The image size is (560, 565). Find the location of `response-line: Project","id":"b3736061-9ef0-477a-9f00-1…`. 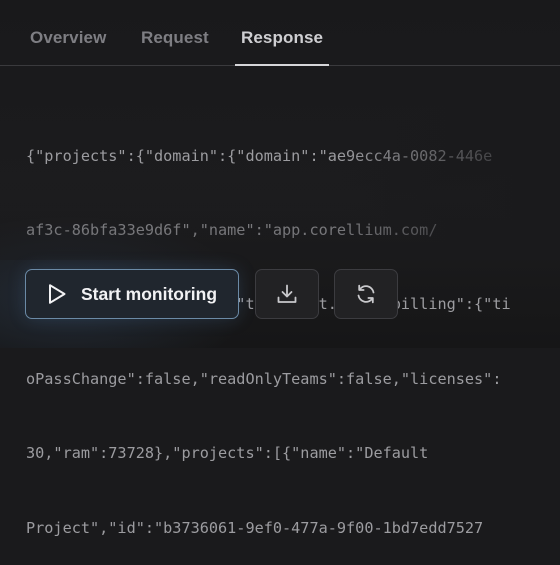

response-line: Project","id":"b3736061-9ef0-477a-9f00-1… is located at coordinates (255, 527).